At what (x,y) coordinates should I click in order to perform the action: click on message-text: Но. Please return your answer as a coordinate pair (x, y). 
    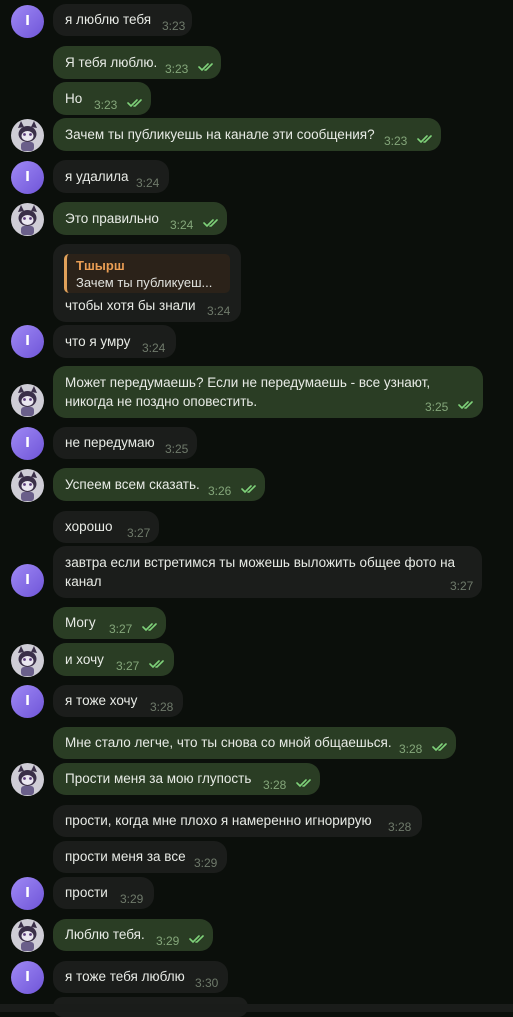
    Looking at the image, I should click on (74, 98).